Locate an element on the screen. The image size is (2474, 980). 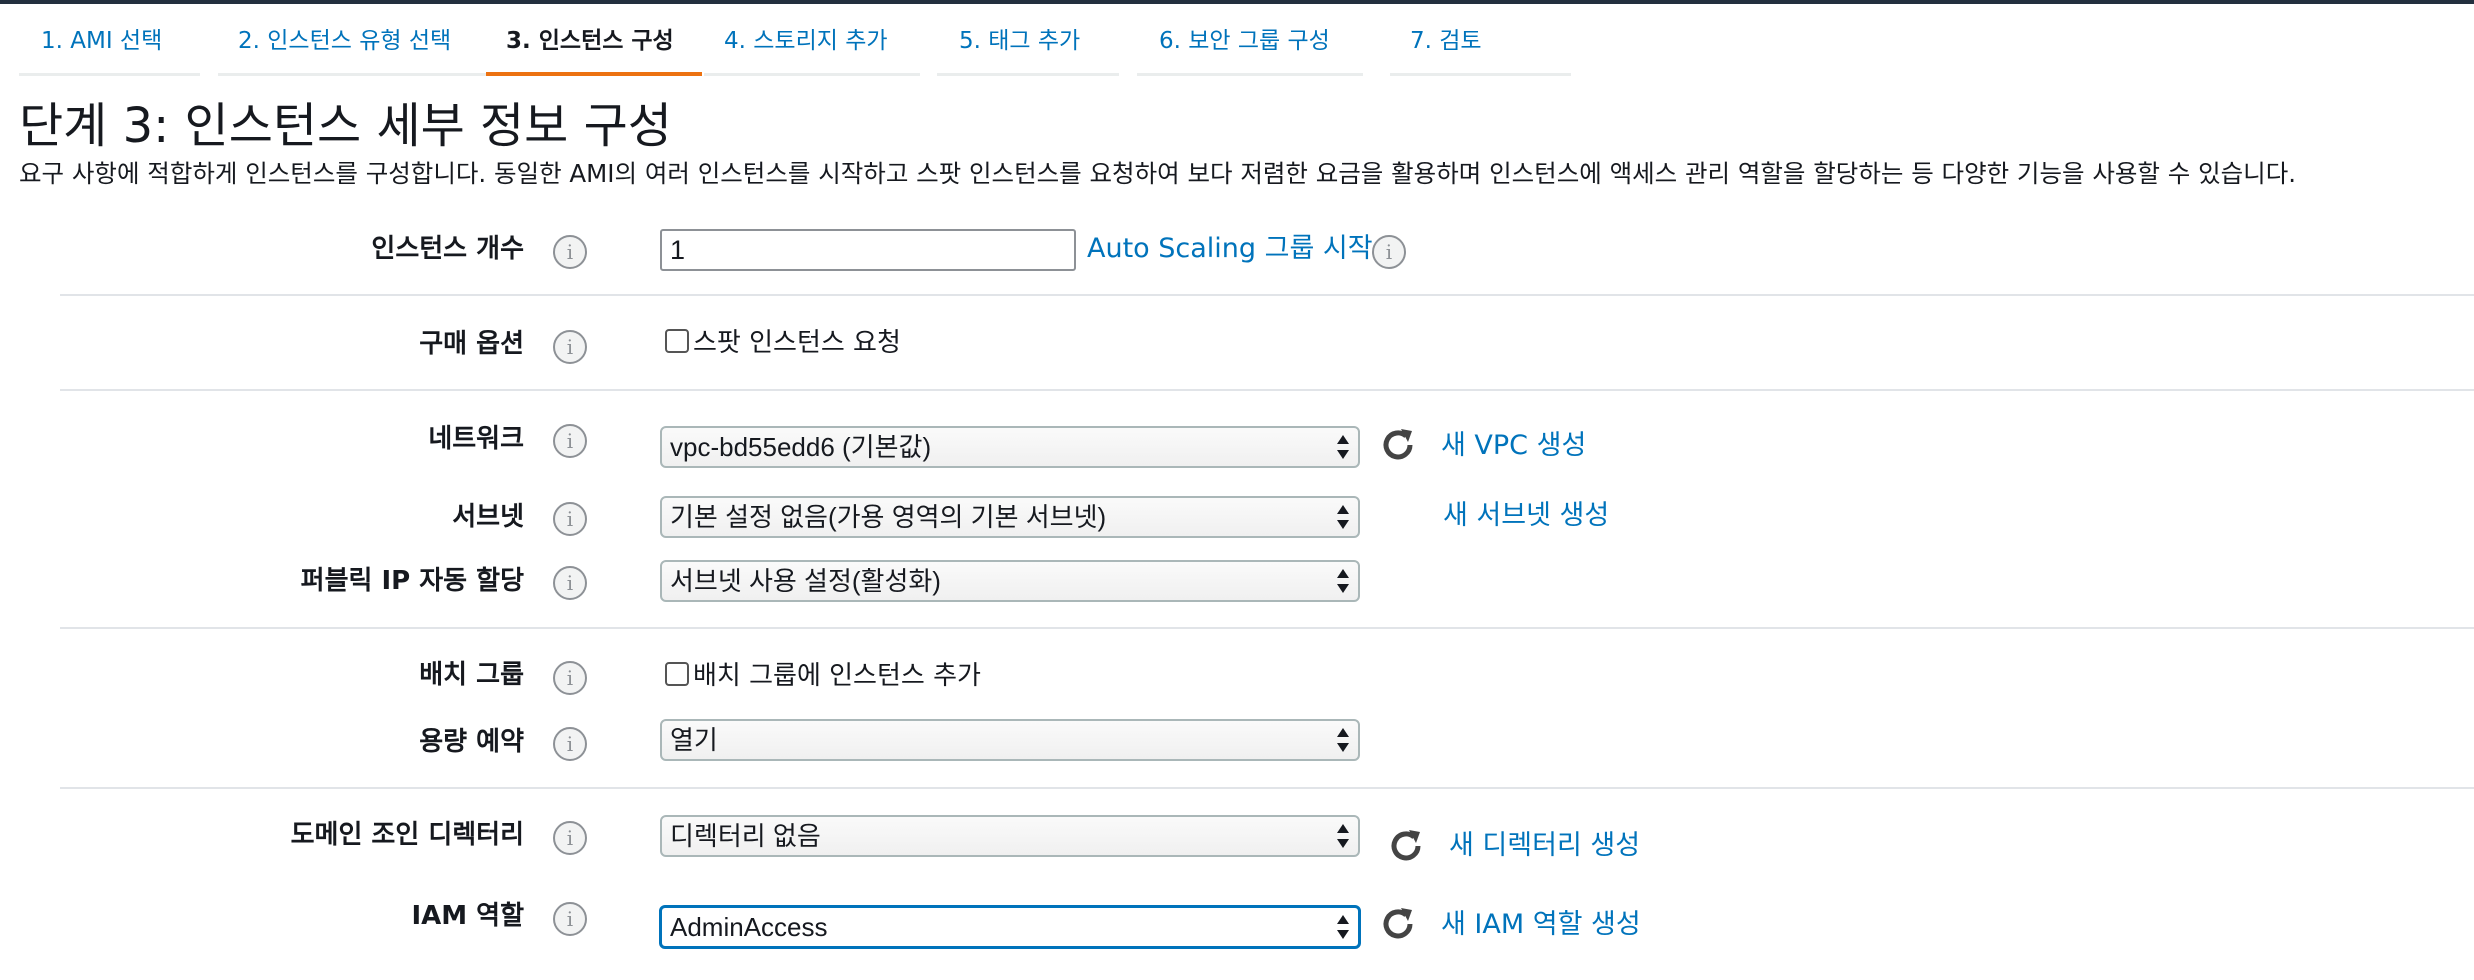
tab-label: 3. 인스턴스 구성 is located at coordinates (590, 41).